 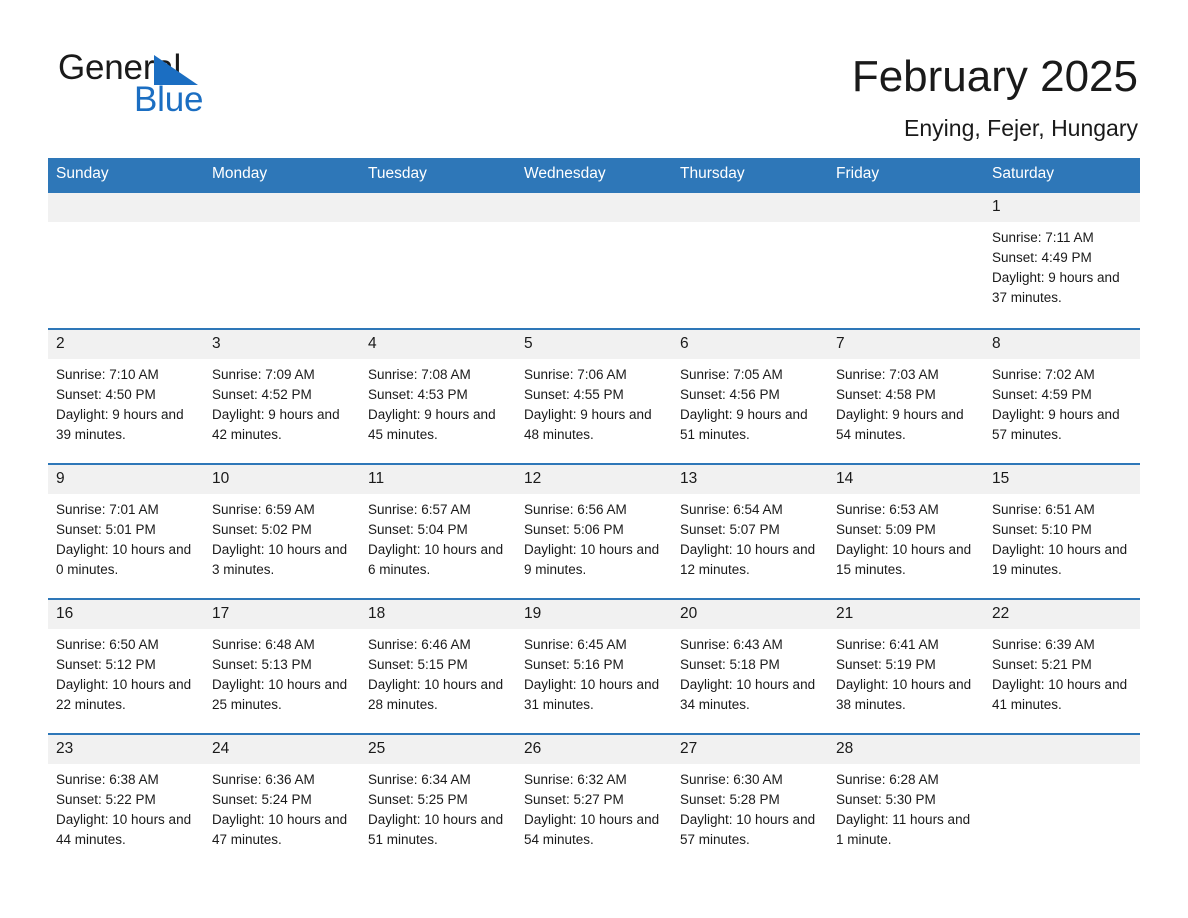 I want to click on sunrise-text: Sunrise: 7:02 AM, so click(x=1043, y=374).